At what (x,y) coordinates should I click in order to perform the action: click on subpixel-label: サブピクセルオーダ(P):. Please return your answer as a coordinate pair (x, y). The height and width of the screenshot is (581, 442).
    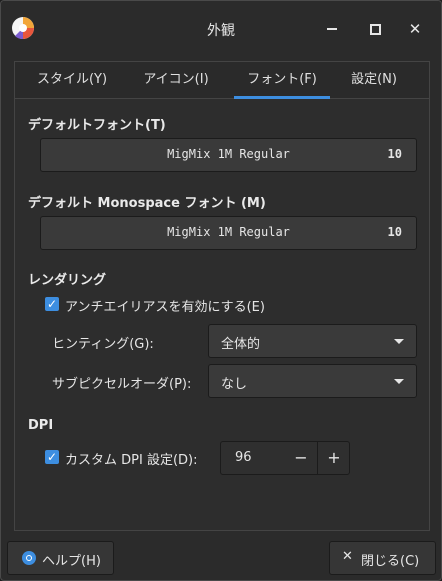
    Looking at the image, I should click on (122, 384).